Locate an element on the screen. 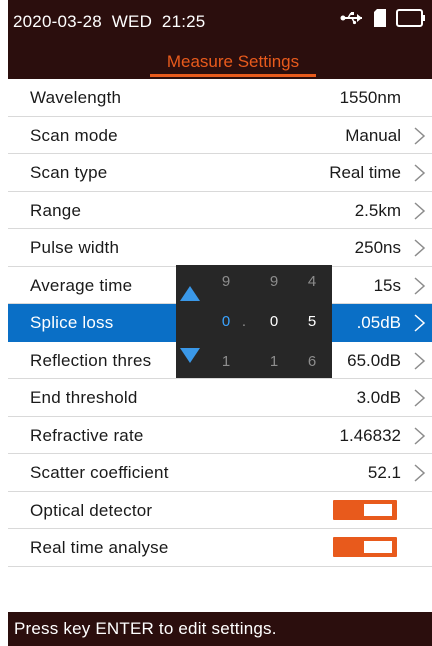 The width and height of the screenshot is (432, 646). footer-hint: Press key ENTER to edit settings. is located at coordinates (145, 628).